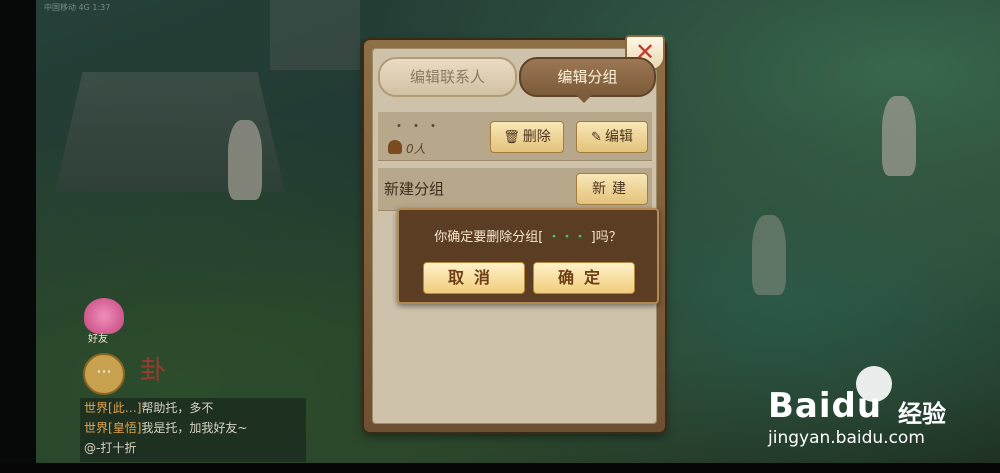 The image size is (1000, 473). What do you see at coordinates (104, 374) in the screenshot?
I see `chat-icon: ···` at bounding box center [104, 374].